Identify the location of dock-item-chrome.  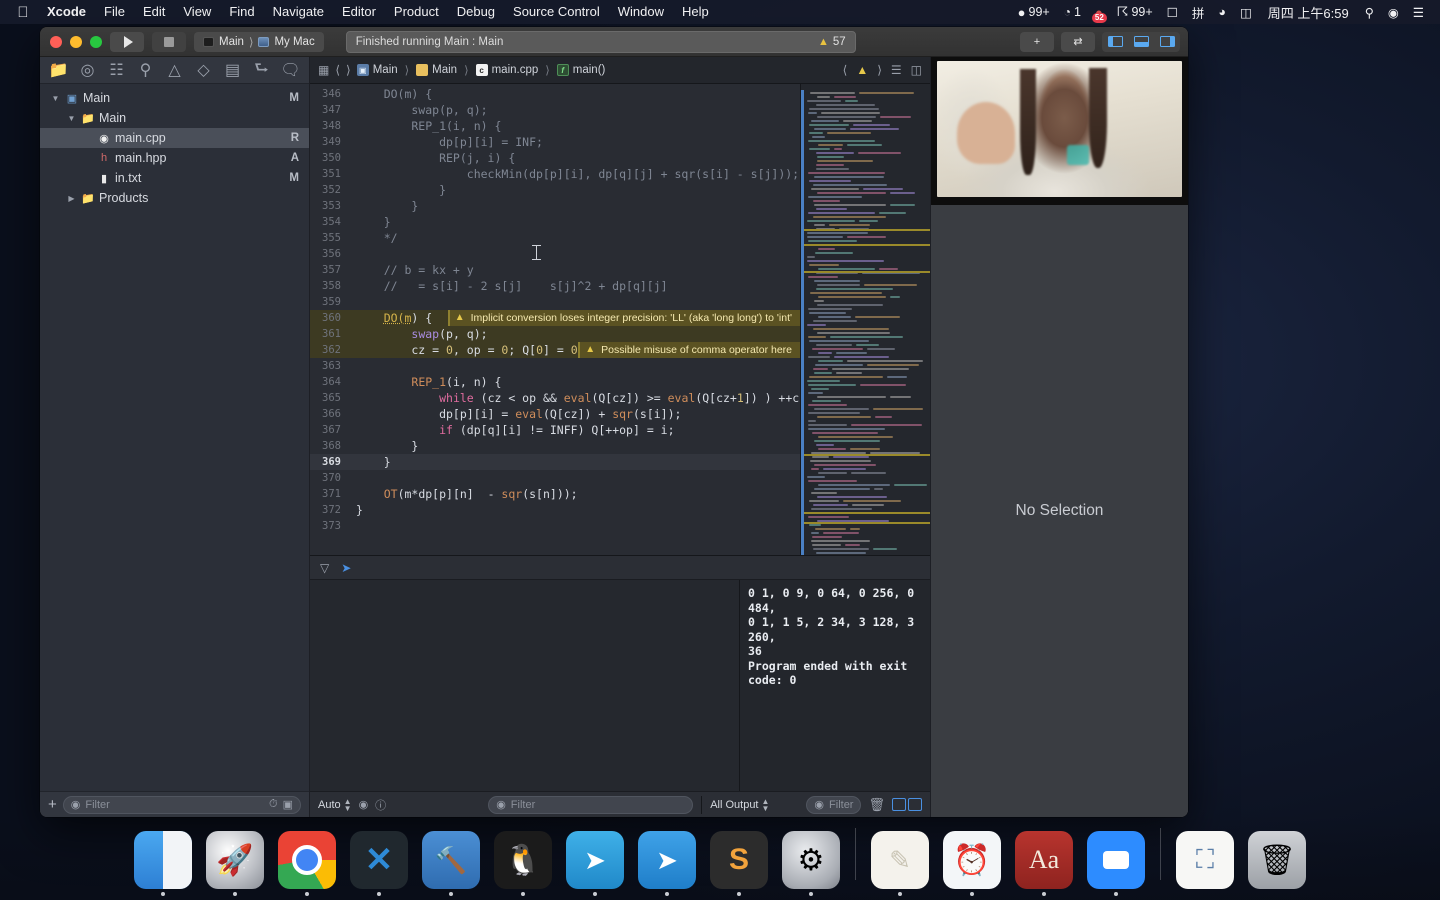
(307, 863).